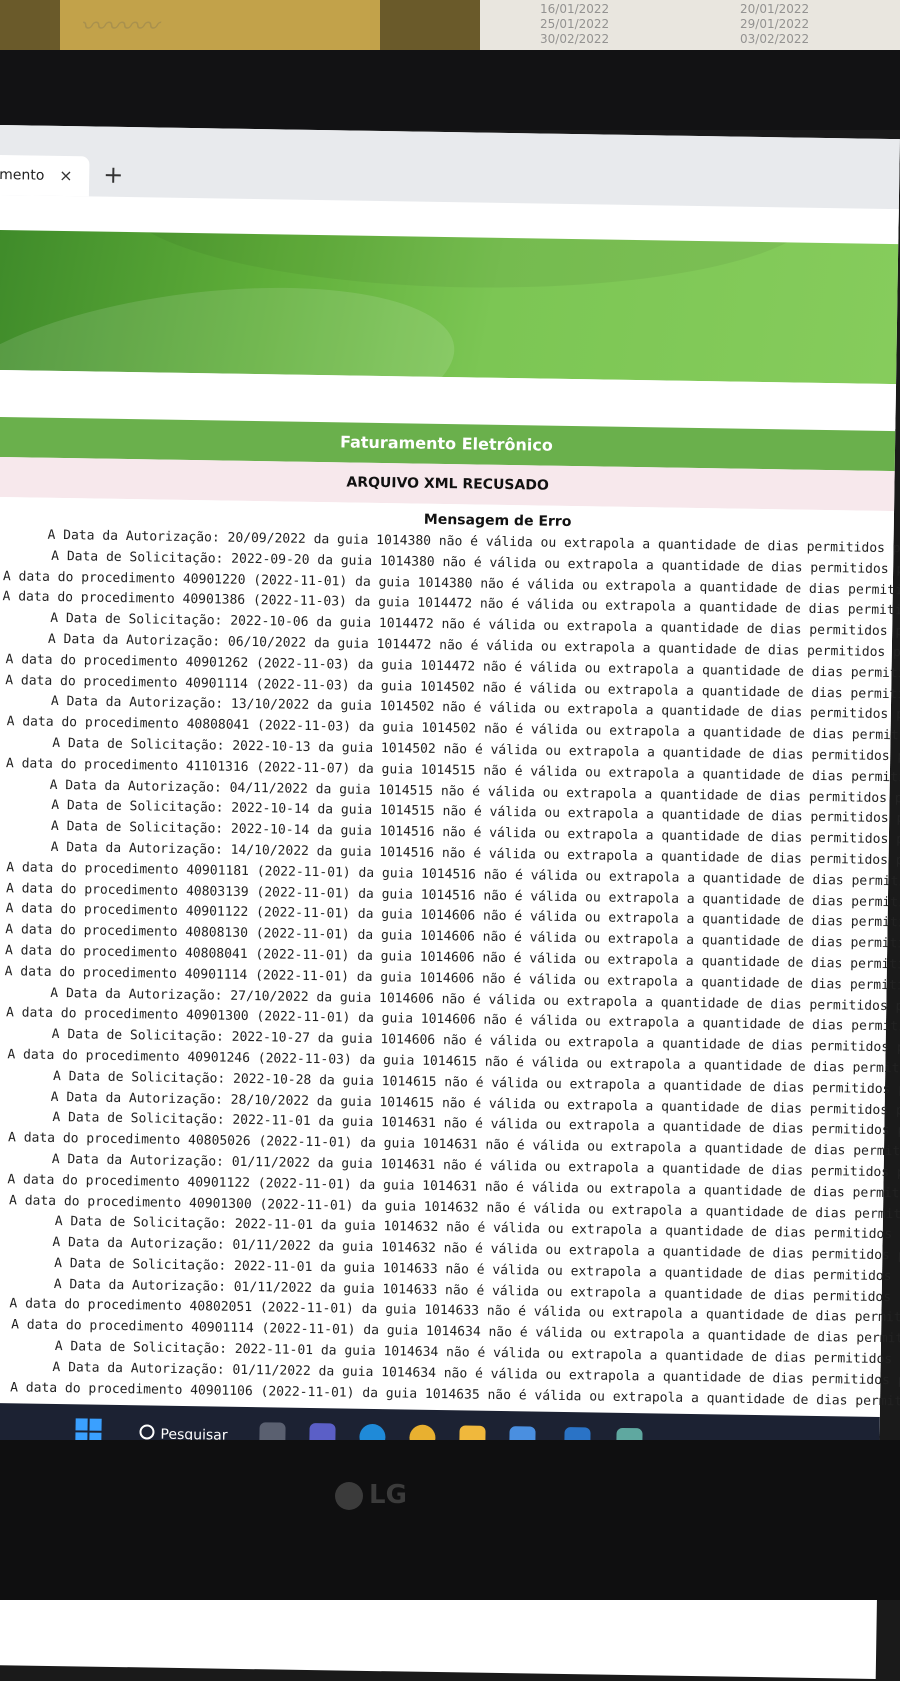  What do you see at coordinates (388, 1495) in the screenshot?
I see `brand-text: LG` at bounding box center [388, 1495].